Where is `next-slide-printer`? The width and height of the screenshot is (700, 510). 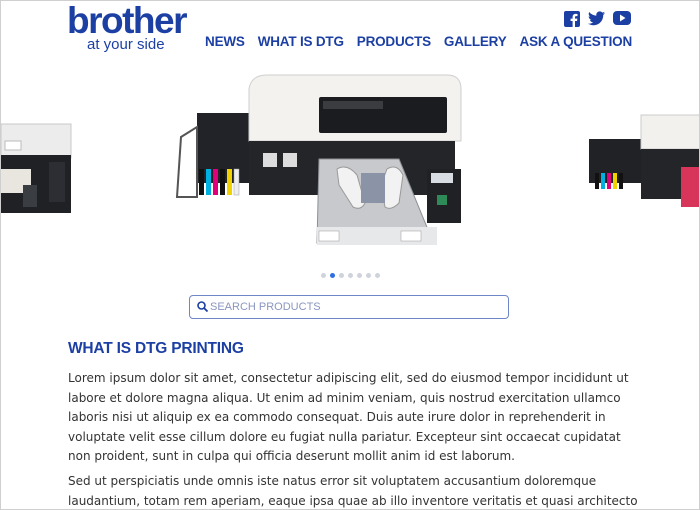
next-slide-printer is located at coordinates (644, 160).